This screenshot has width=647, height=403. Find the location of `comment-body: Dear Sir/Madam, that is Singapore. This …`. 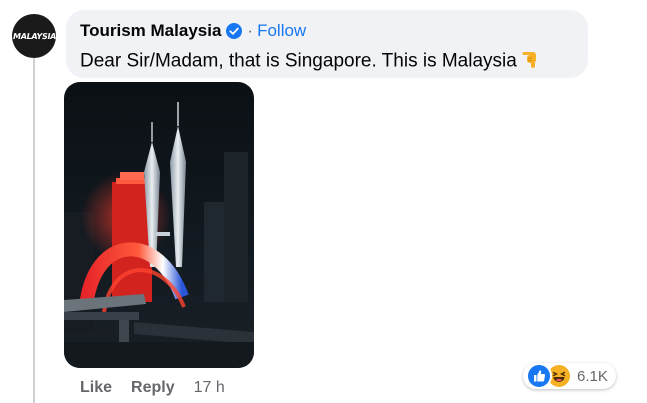

comment-body: Dear Sir/Madam, that is Singapore. This … is located at coordinates (311, 61).